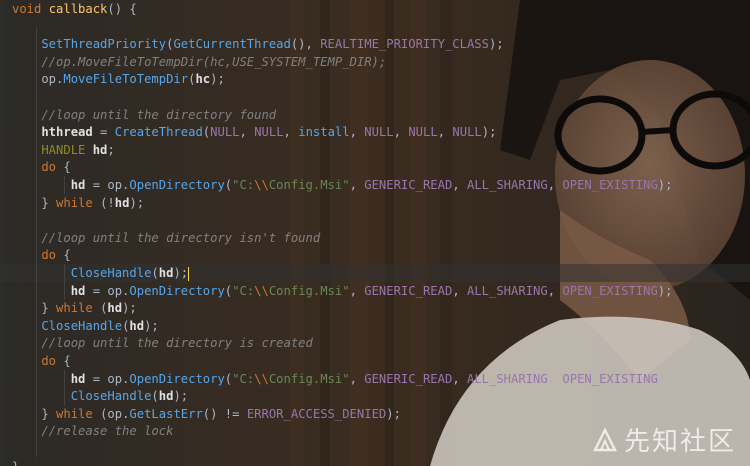  What do you see at coordinates (155, 273) in the screenshot?
I see `code-token: (` at bounding box center [155, 273].